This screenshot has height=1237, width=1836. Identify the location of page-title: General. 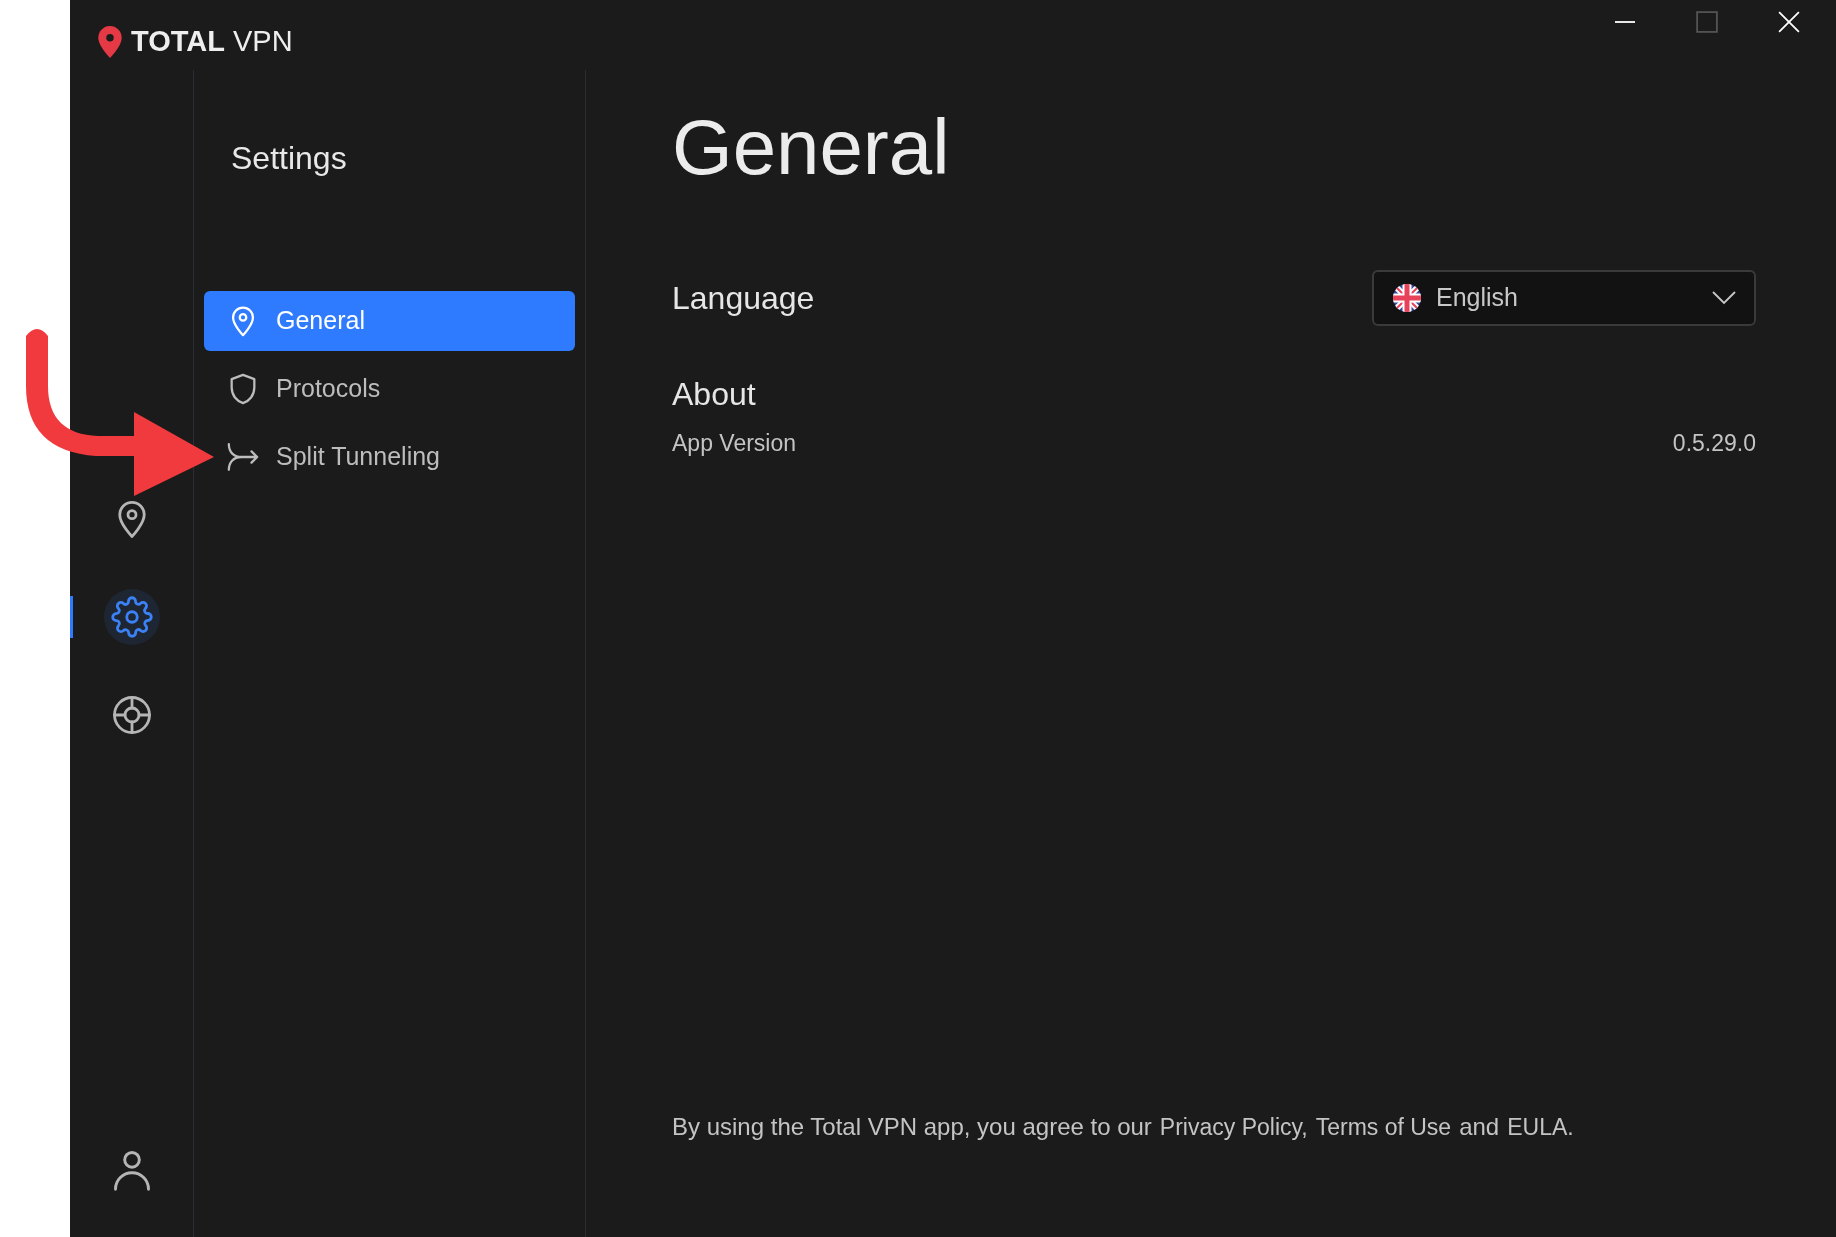
(811, 147).